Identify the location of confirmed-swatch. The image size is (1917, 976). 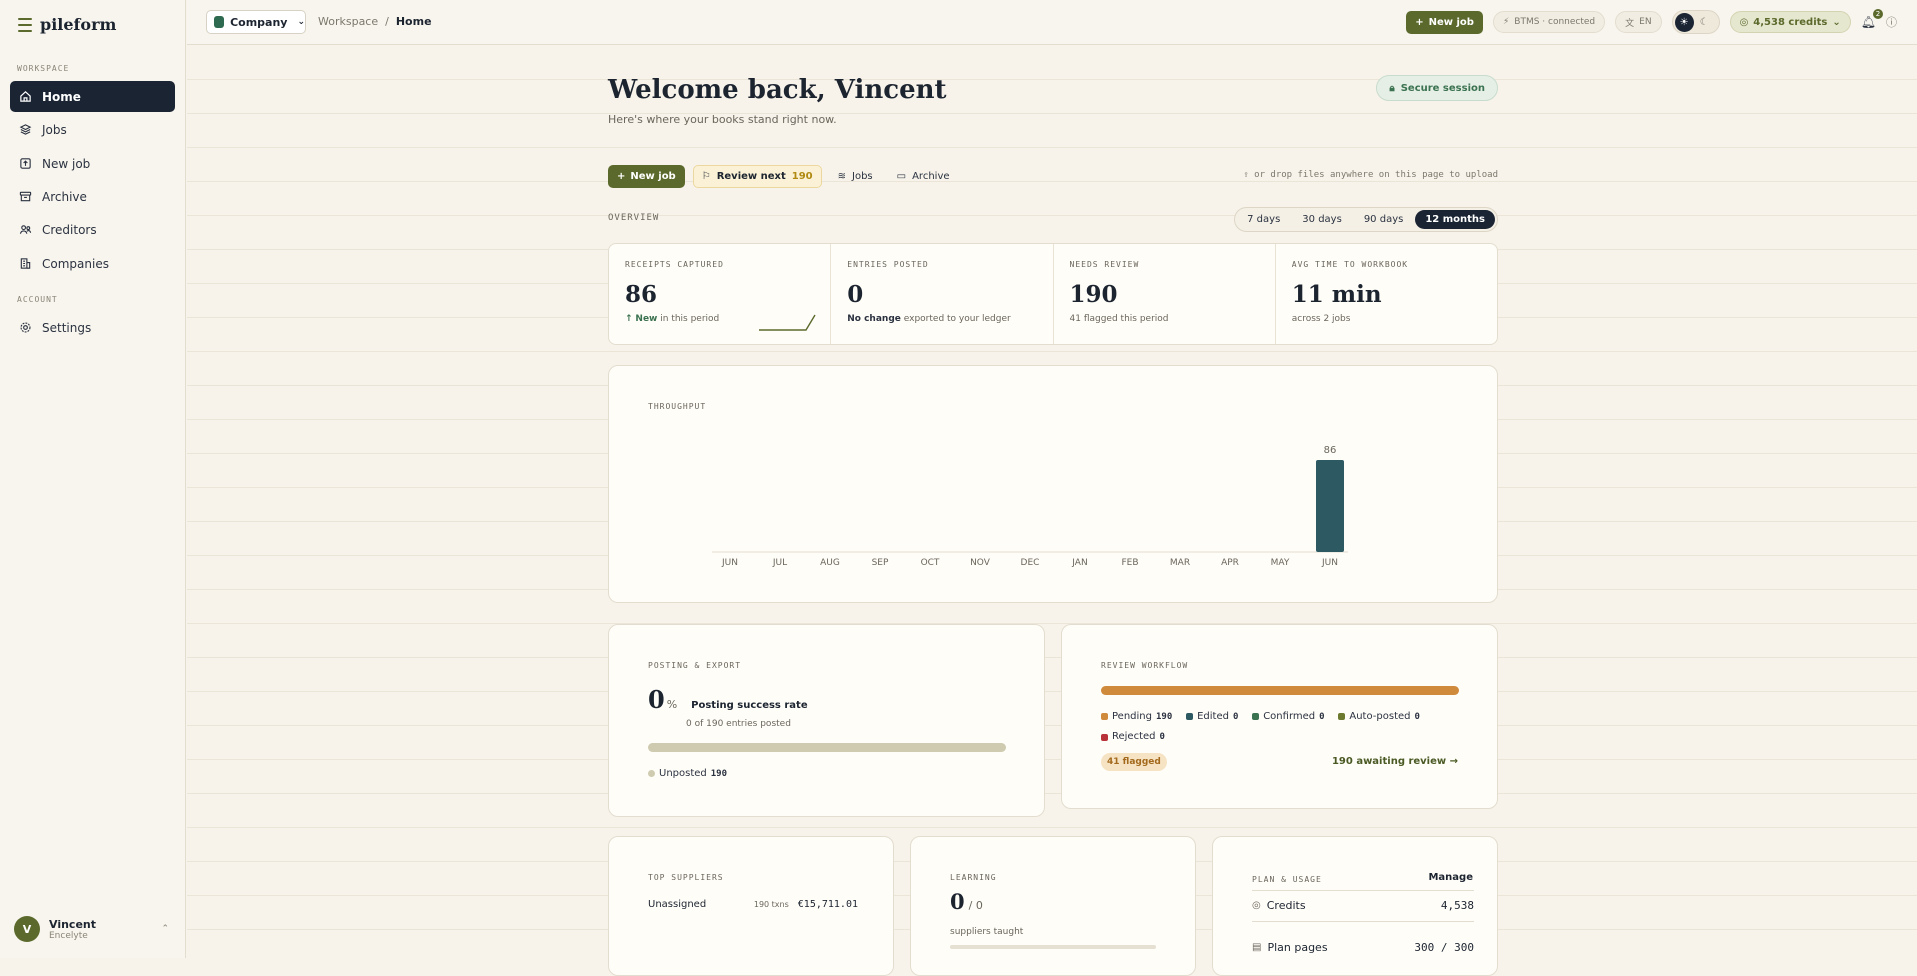
(1256, 716).